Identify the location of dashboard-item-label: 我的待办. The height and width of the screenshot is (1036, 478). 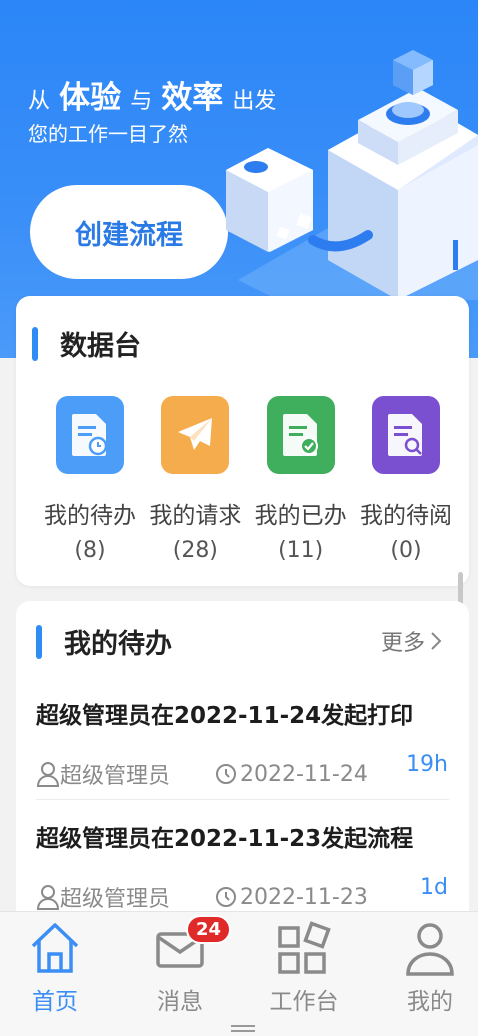
(90, 516).